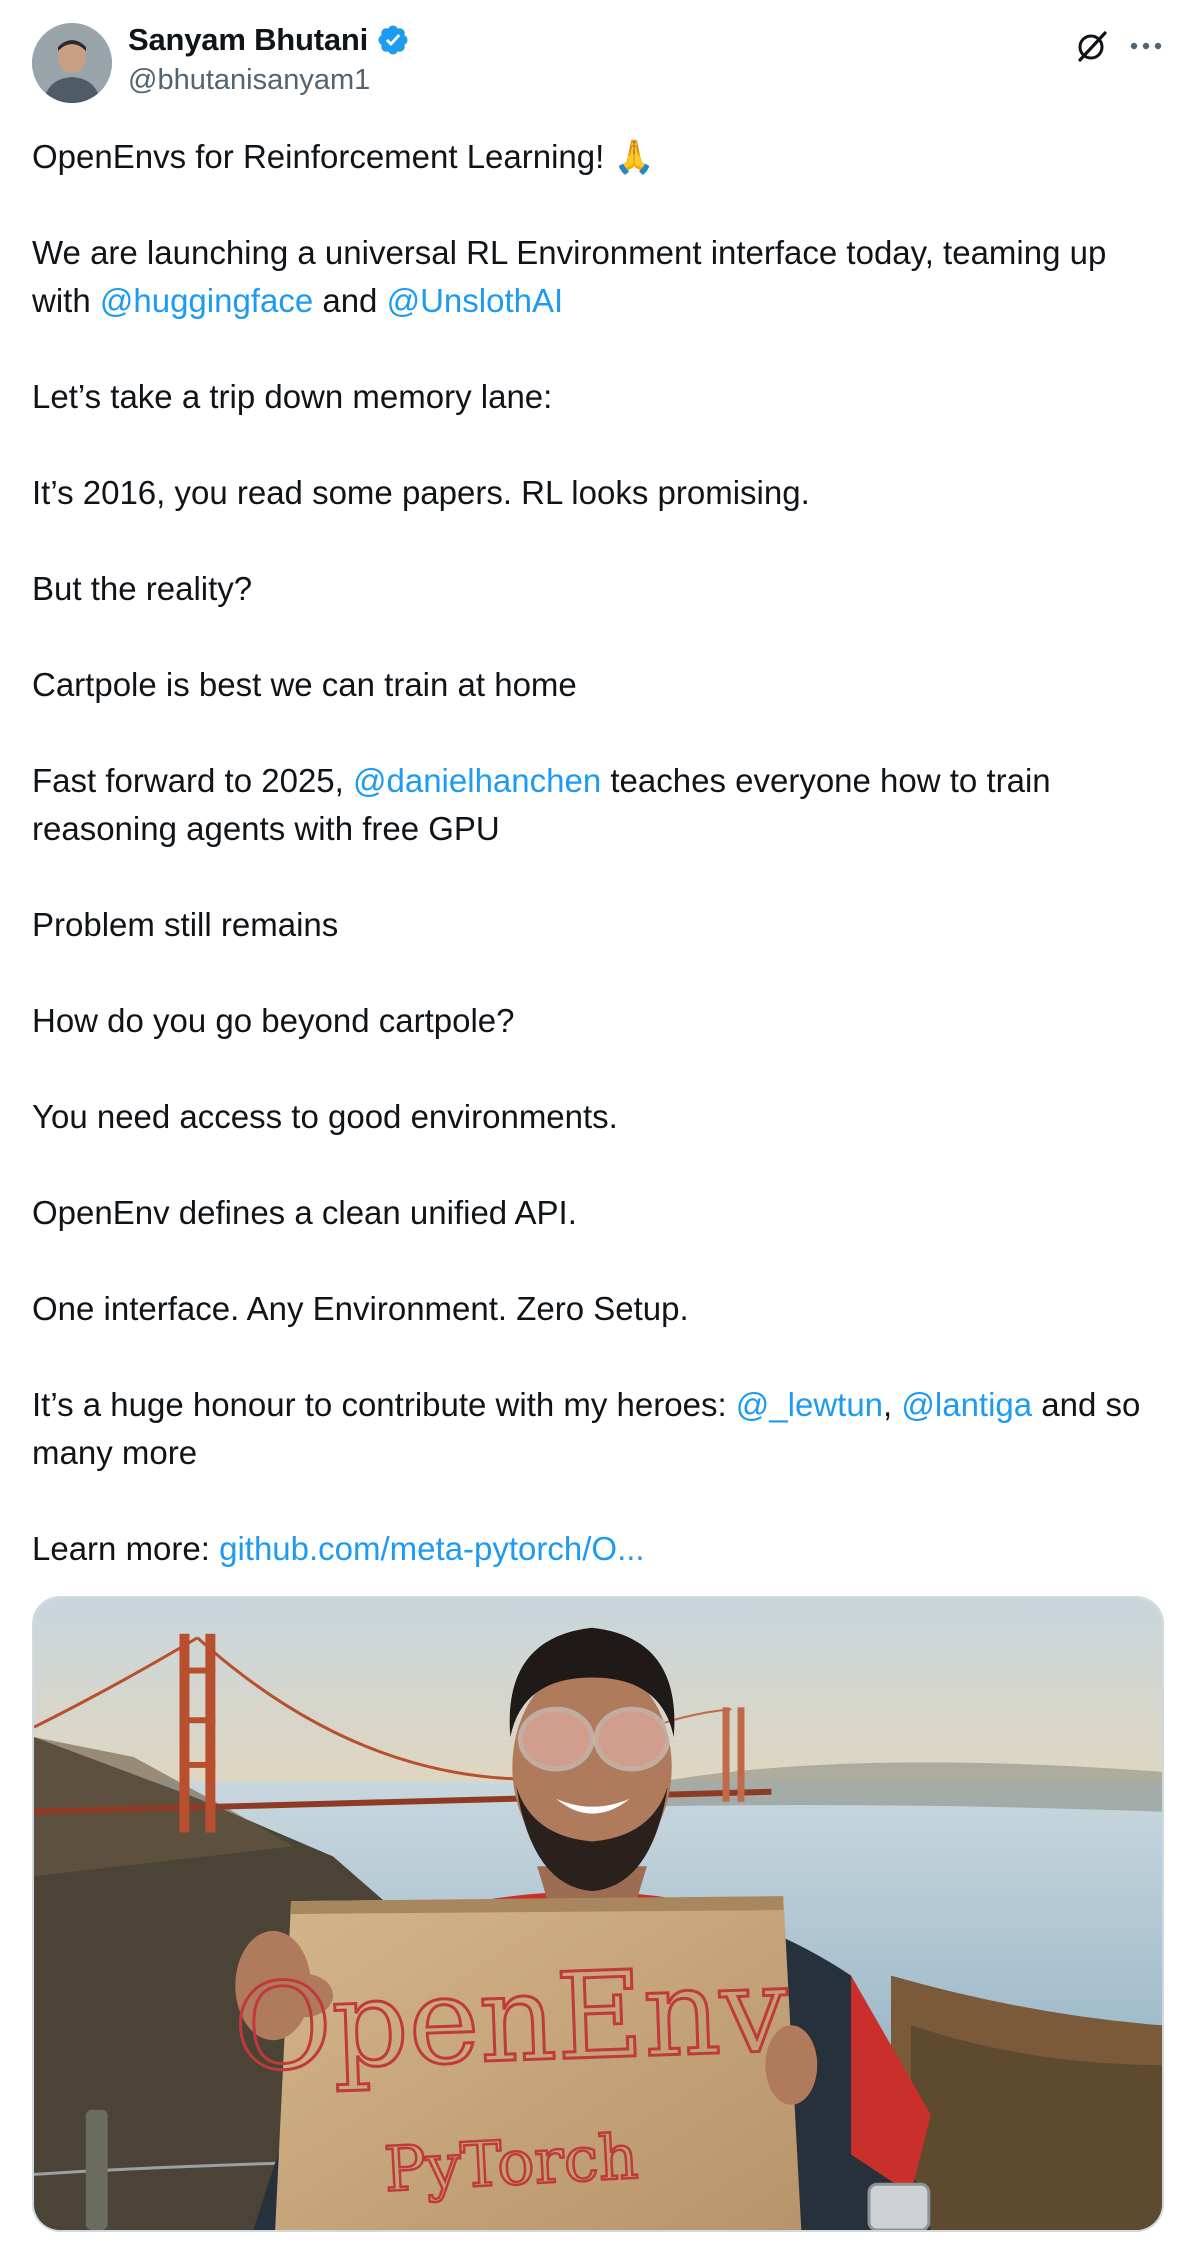 This screenshot has height=2254, width=1196. Describe the element at coordinates (273, 1020) in the screenshot. I see `tweet-paragraph: How do you go beyond cartpole?` at that location.